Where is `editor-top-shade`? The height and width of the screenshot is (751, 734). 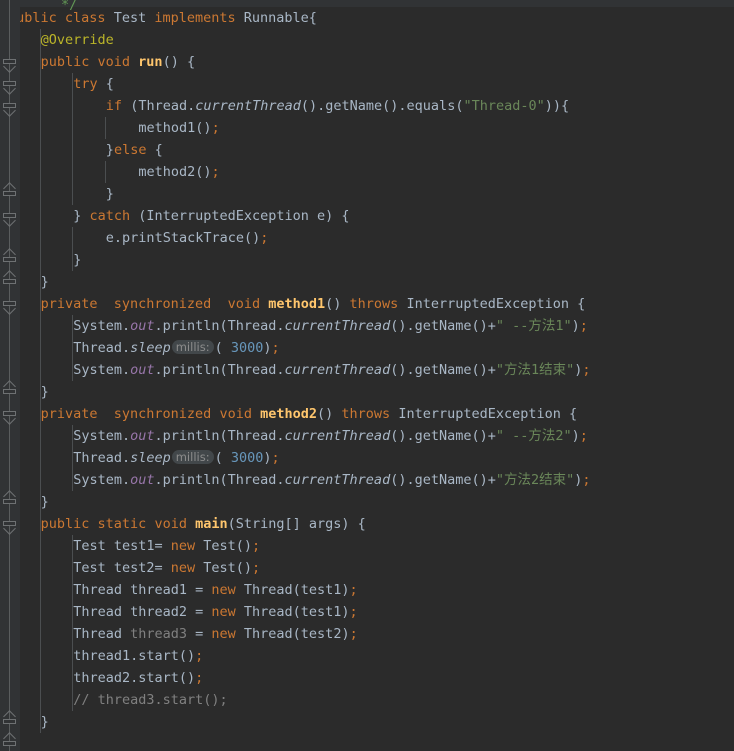 editor-top-shade is located at coordinates (377, 3).